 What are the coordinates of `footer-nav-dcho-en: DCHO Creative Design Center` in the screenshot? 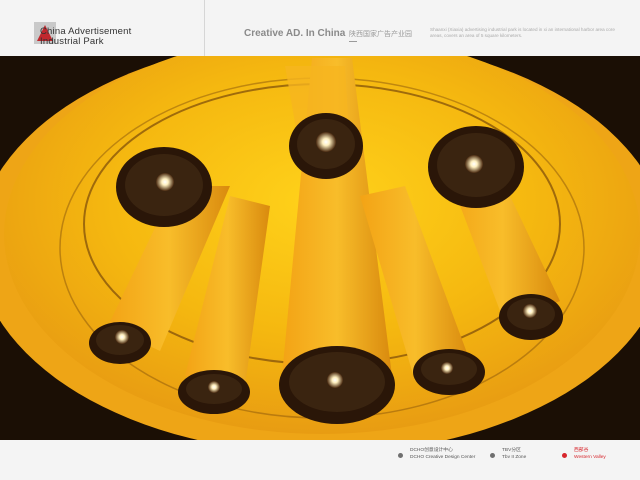 It's located at (443, 457).